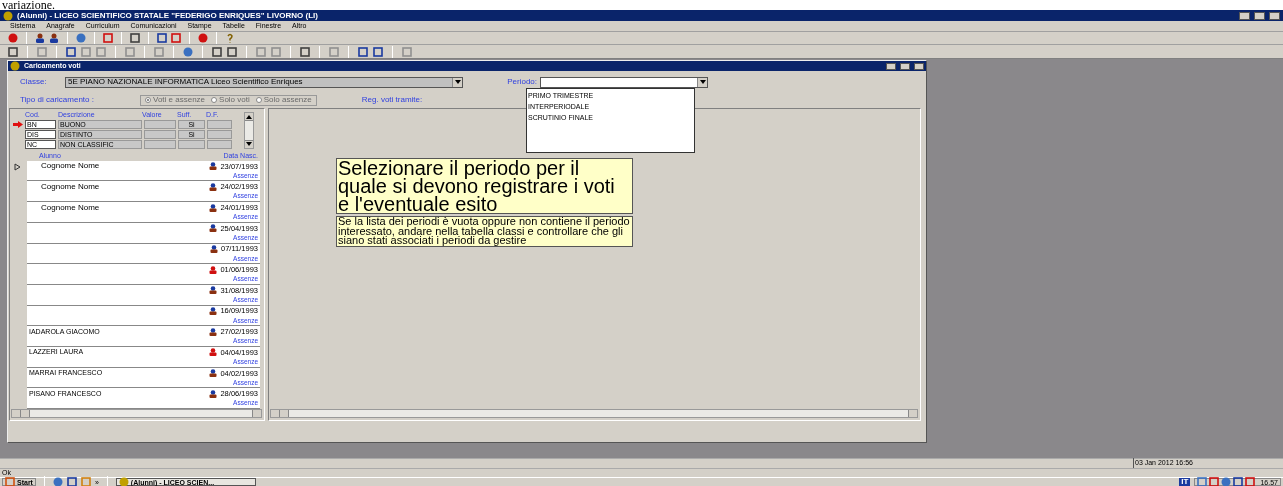 The width and height of the screenshot is (1283, 486). Describe the element at coordinates (522, 82) in the screenshot. I see `field-label: Periodo:` at that location.